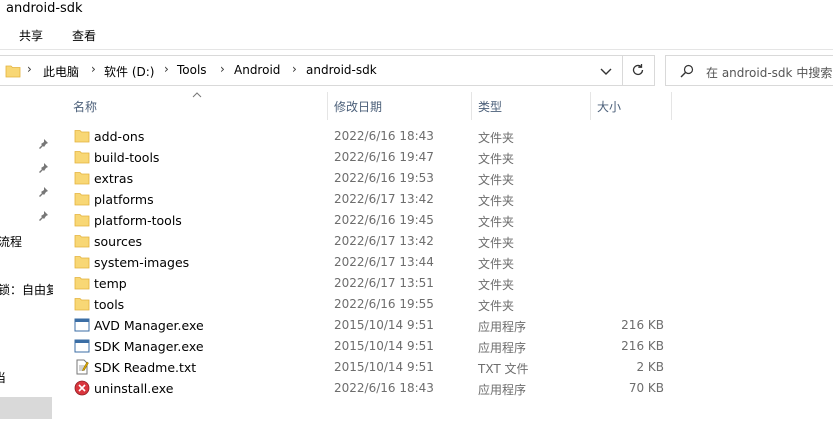 This screenshot has height=433, width=833. What do you see at coordinates (449, 157) in the screenshot?
I see `file-row: build-tools 2022/6/16 19:47 文件夹` at bounding box center [449, 157].